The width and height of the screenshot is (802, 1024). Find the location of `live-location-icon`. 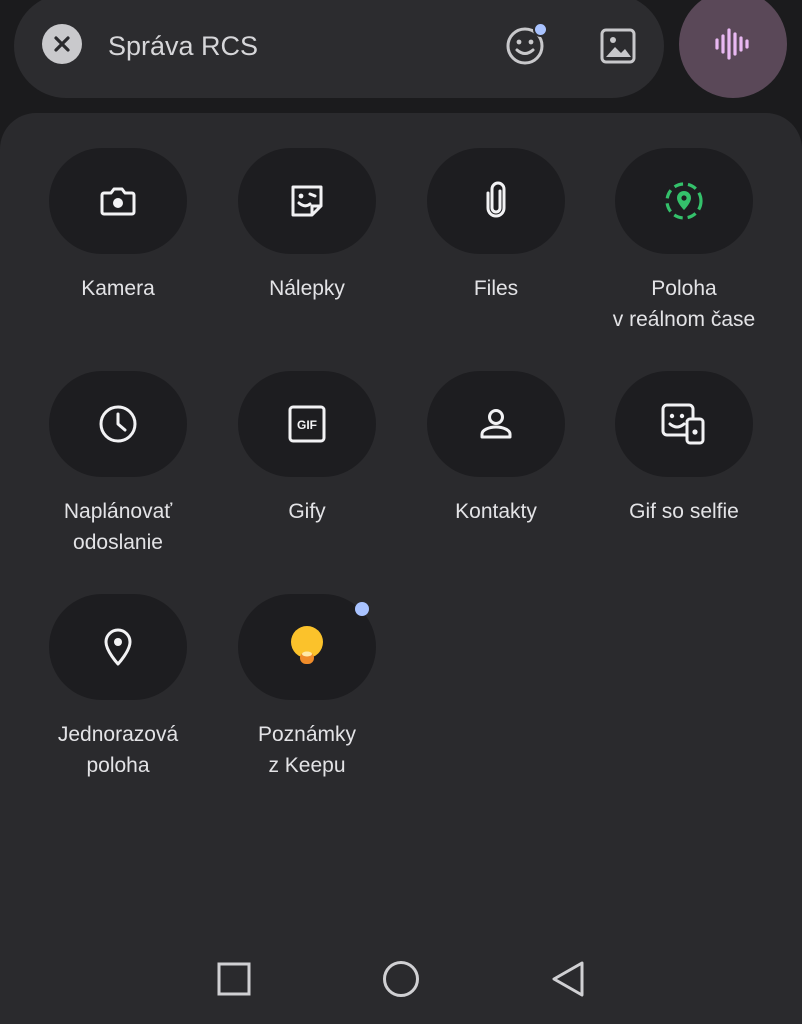

live-location-icon is located at coordinates (684, 201).